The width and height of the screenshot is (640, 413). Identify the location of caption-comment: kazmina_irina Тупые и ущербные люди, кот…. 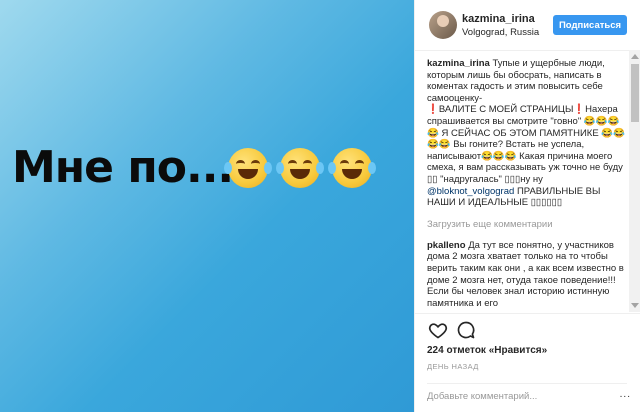
(527, 133).